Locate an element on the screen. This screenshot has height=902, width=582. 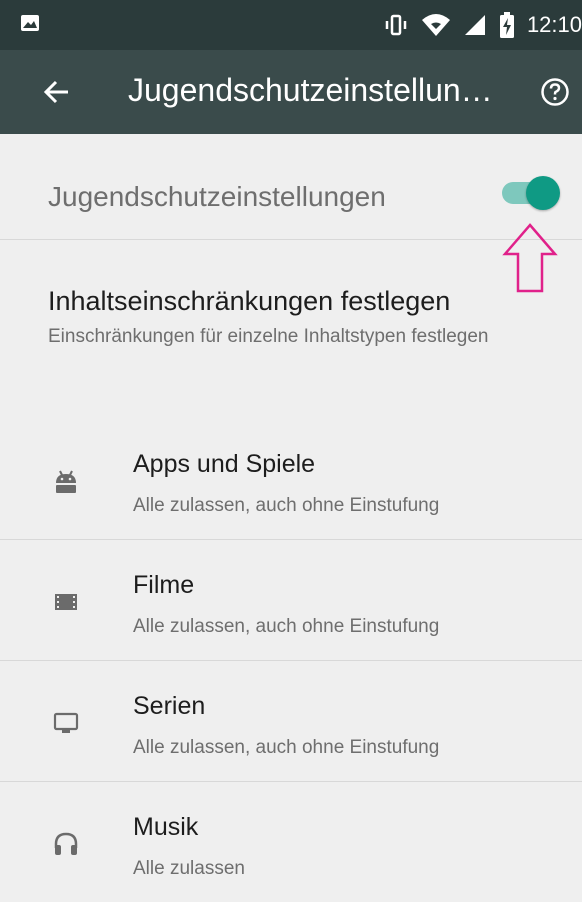
vibrate-icon is located at coordinates (396, 25).